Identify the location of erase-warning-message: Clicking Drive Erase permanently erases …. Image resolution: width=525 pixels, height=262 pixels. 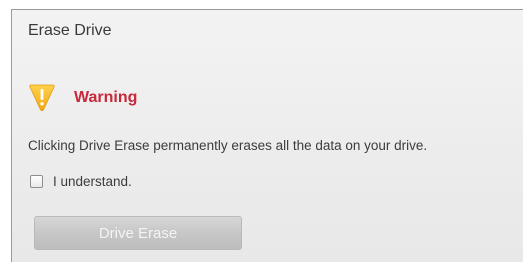
(228, 145).